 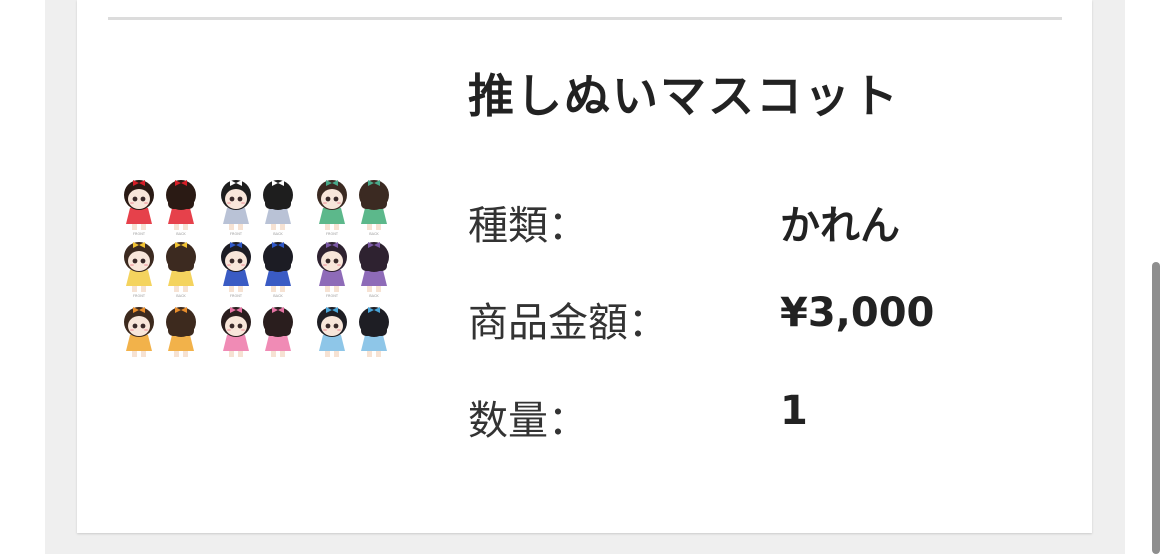 What do you see at coordinates (794, 411) in the screenshot?
I see `quantity-value: 1` at bounding box center [794, 411].